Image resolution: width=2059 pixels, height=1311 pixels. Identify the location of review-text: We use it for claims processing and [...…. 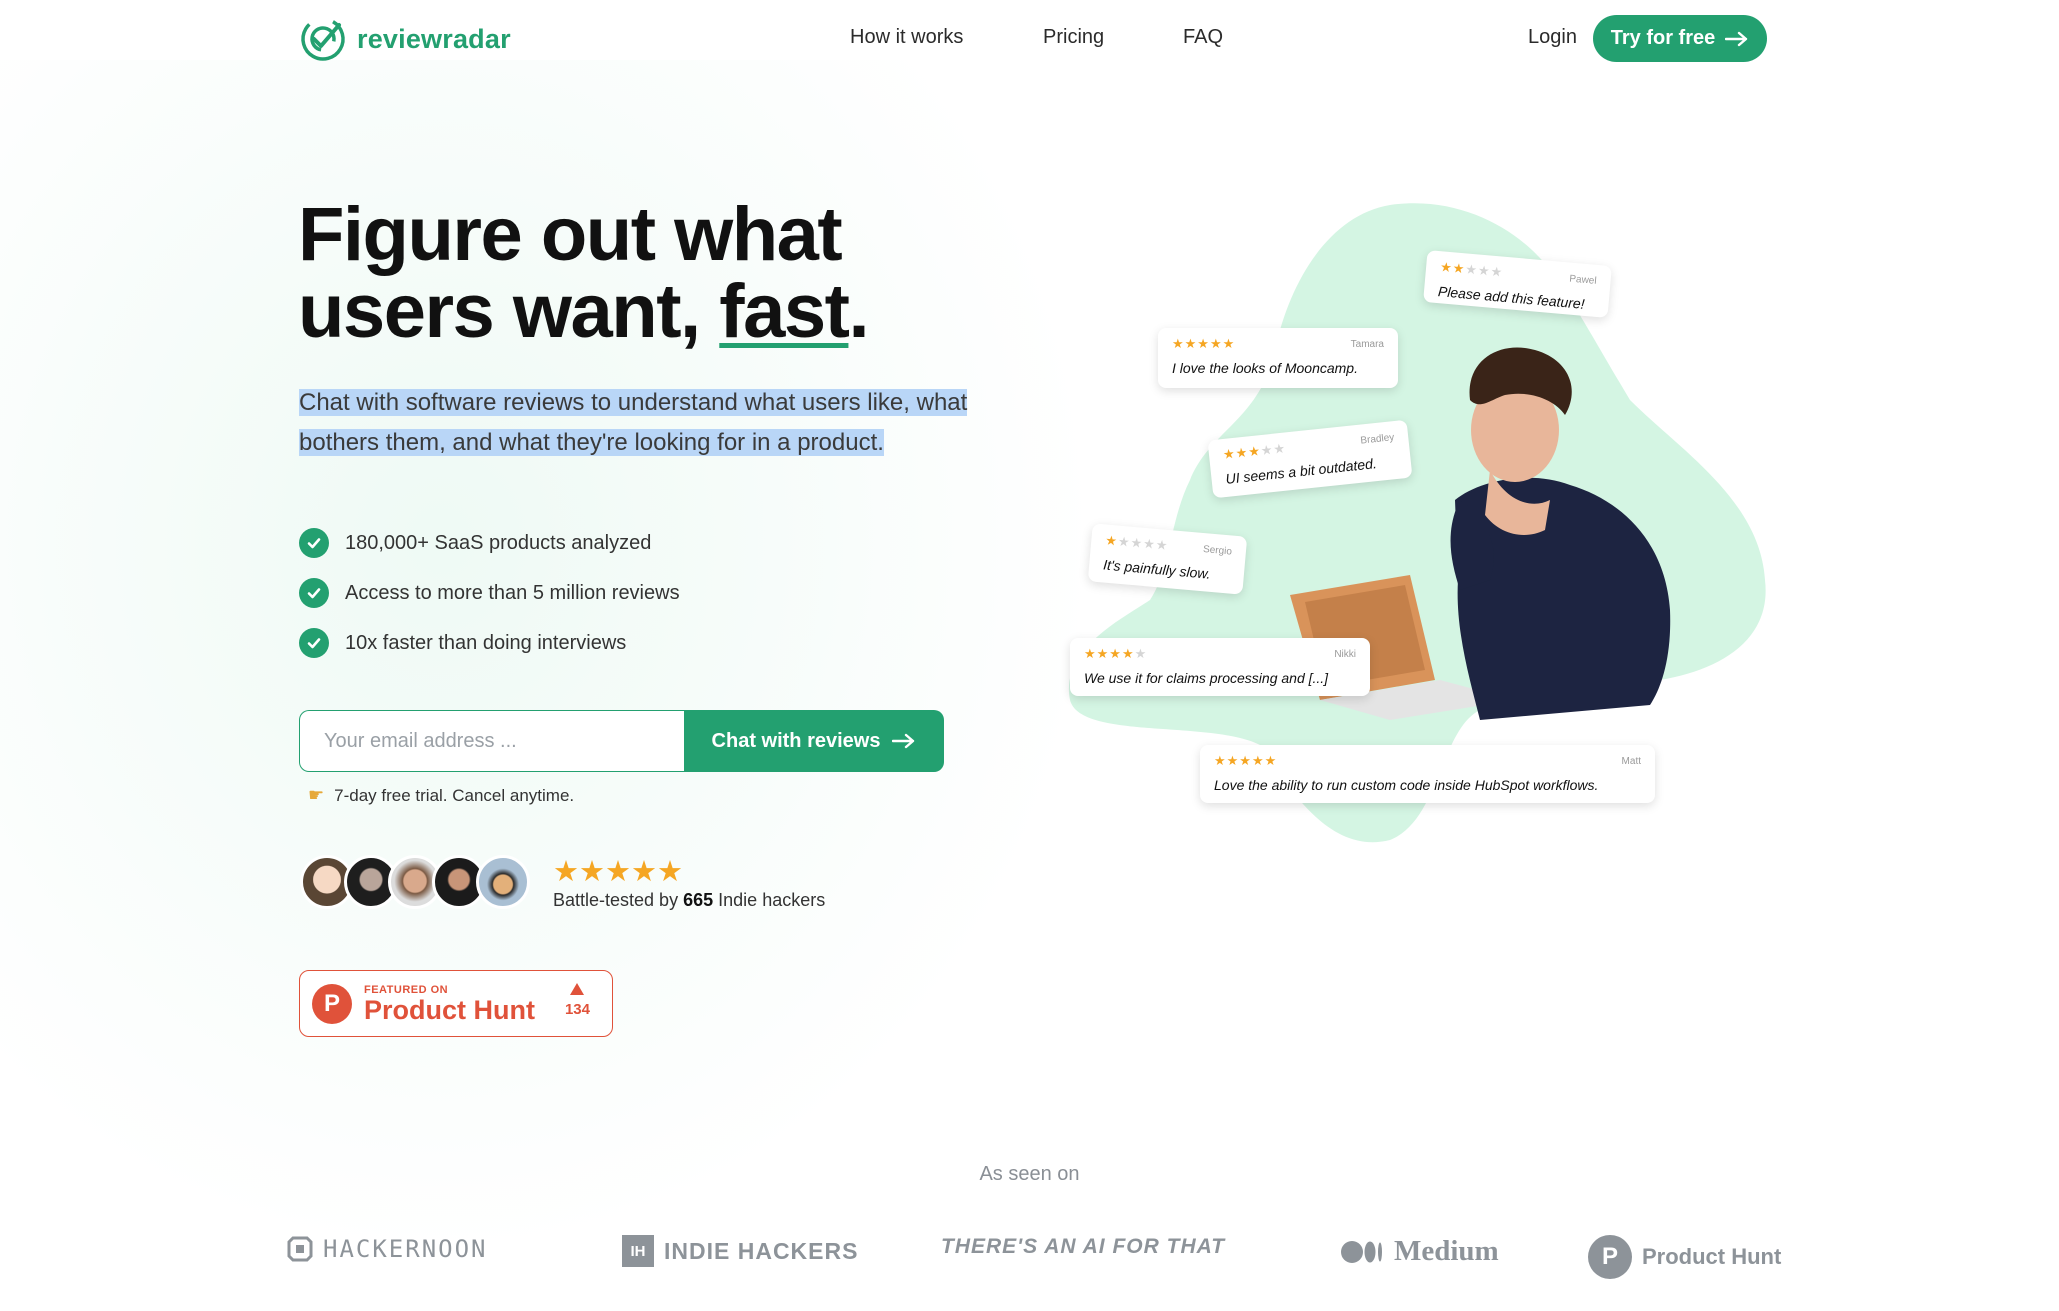
(1206, 678).